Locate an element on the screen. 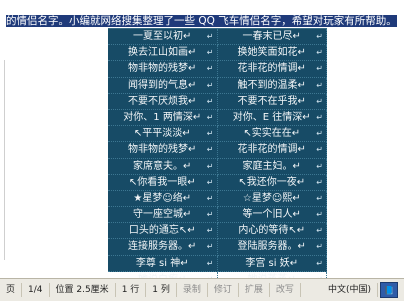 The width and height of the screenshot is (404, 301). table-cell: 李尊 si 神↵ is located at coordinates (163, 263).